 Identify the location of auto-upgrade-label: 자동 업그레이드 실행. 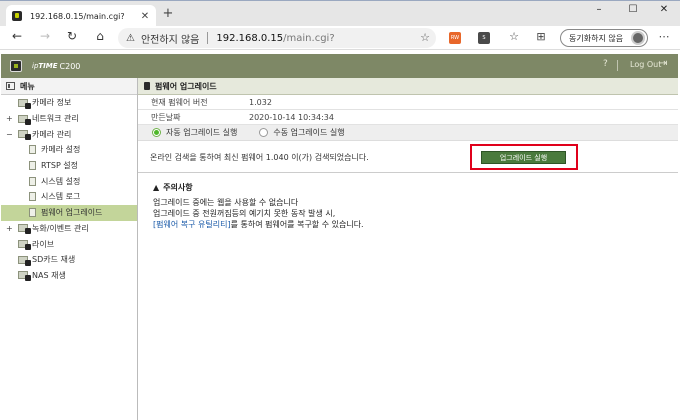
(201, 132).